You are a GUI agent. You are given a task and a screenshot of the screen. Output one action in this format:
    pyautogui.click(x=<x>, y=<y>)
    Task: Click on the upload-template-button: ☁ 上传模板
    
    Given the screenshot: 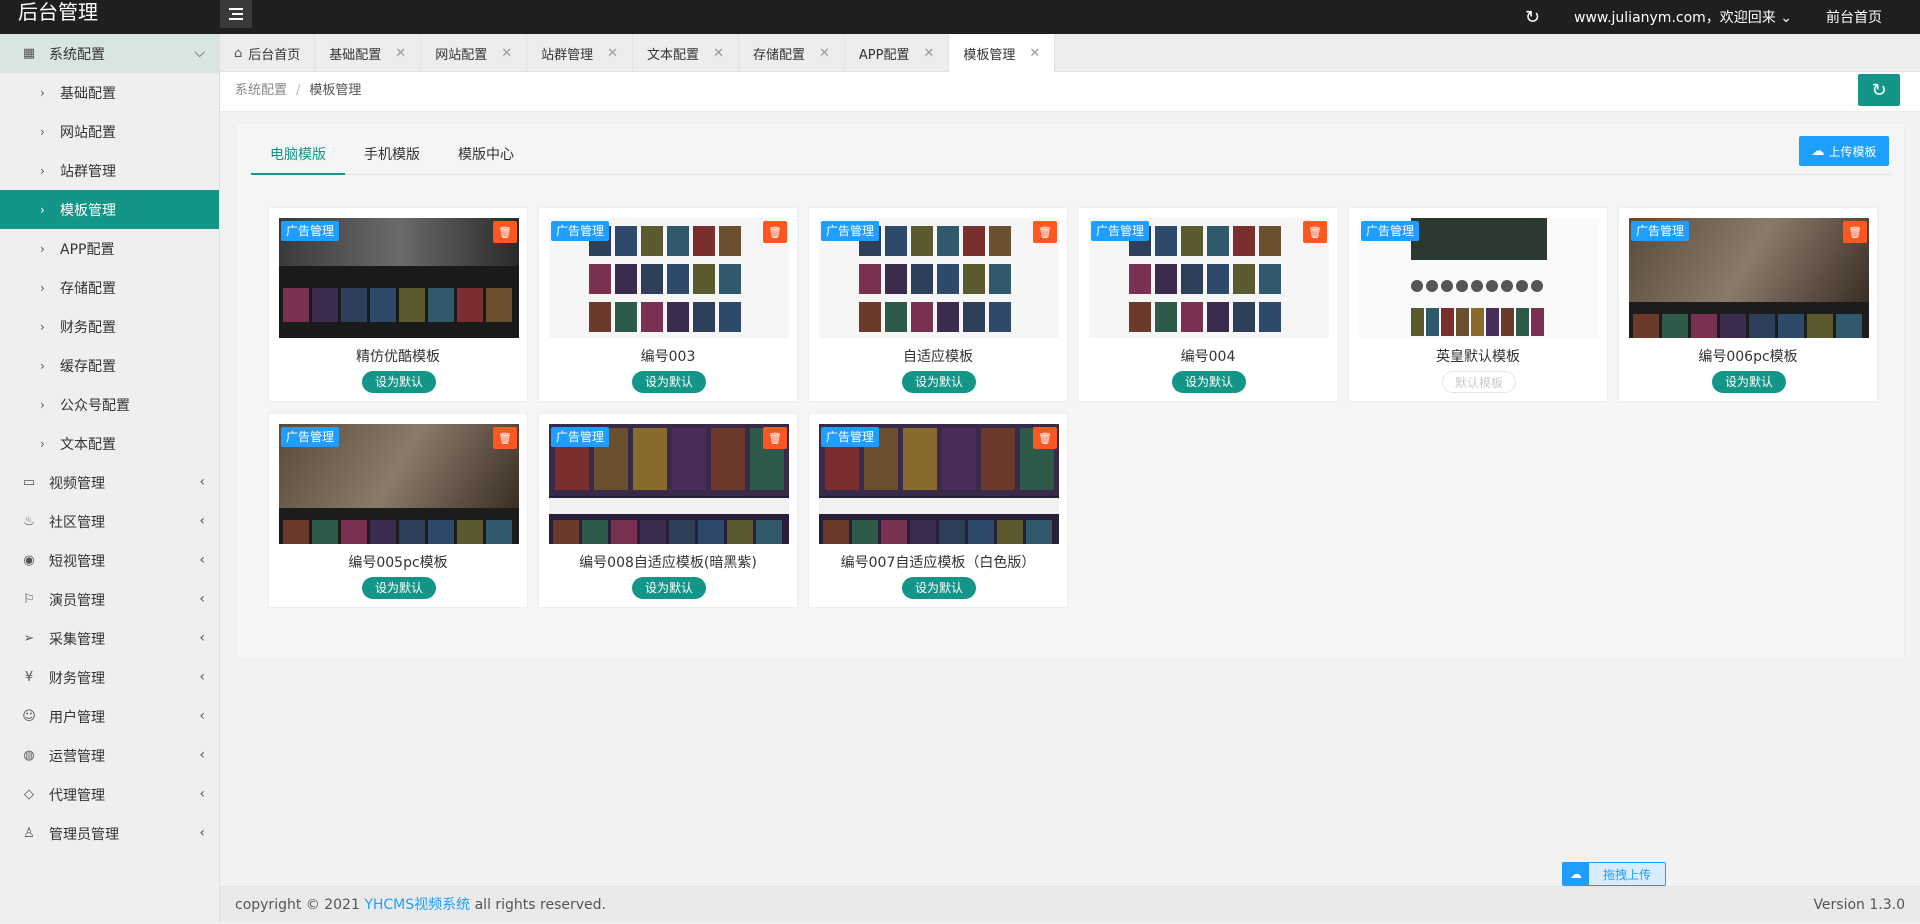 What is the action you would take?
    pyautogui.click(x=1844, y=151)
    